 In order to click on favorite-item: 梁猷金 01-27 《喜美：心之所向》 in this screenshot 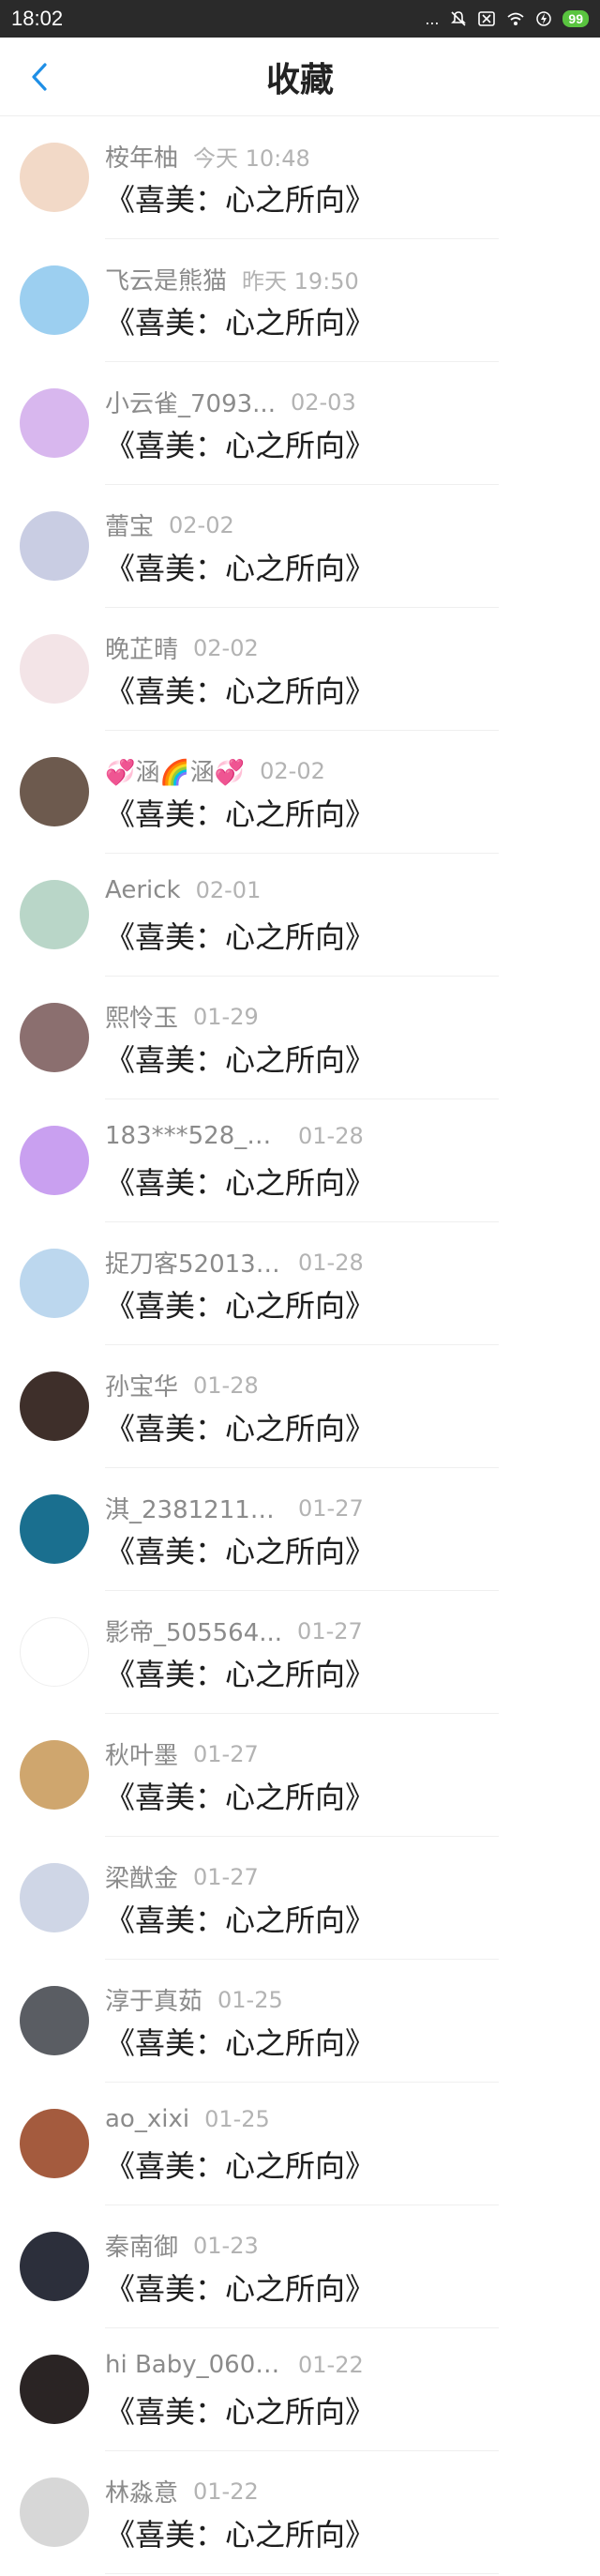, I will do `click(300, 1899)`.